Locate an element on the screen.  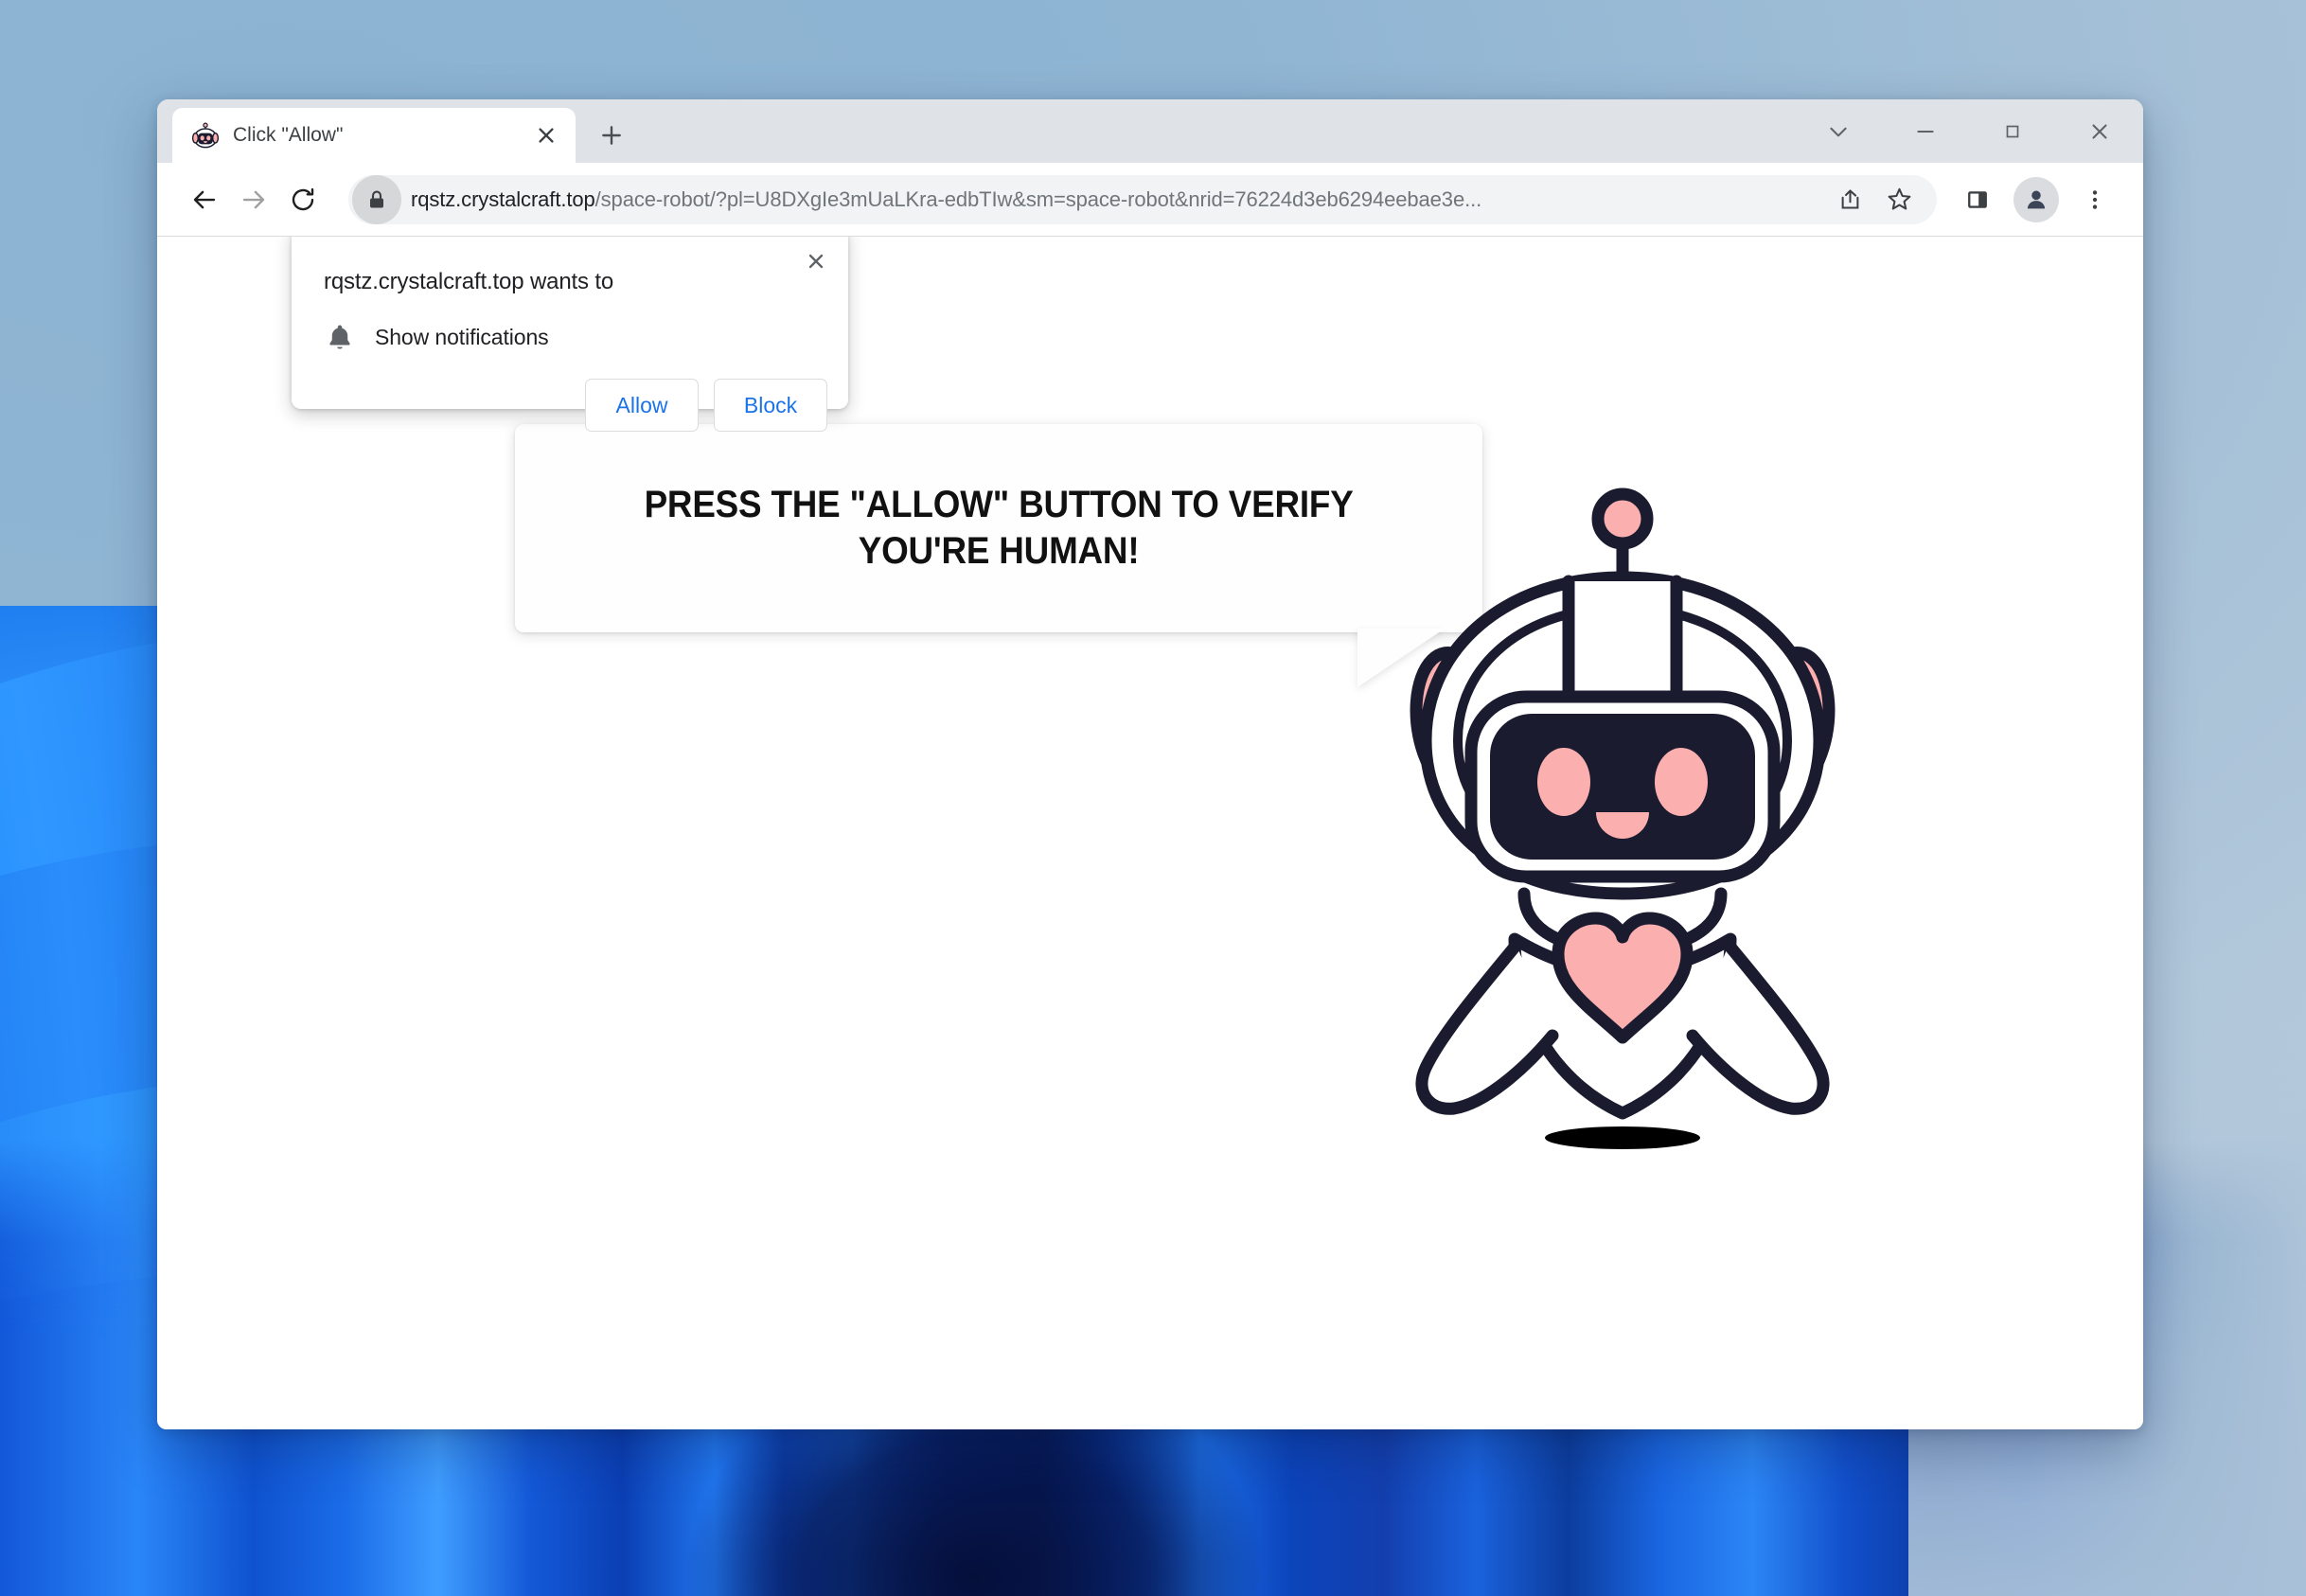
chrome-menu-button is located at coordinates (2094, 200).